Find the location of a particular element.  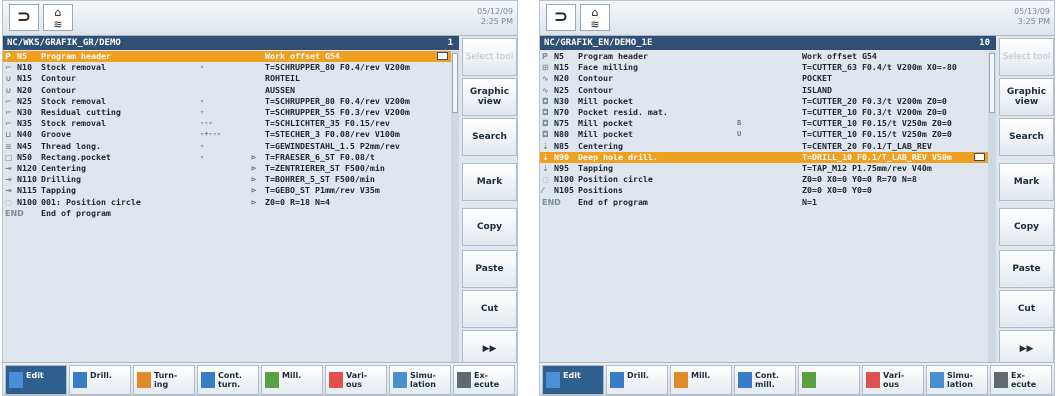

softkey-label: Cont. mill. is located at coordinates (767, 380).